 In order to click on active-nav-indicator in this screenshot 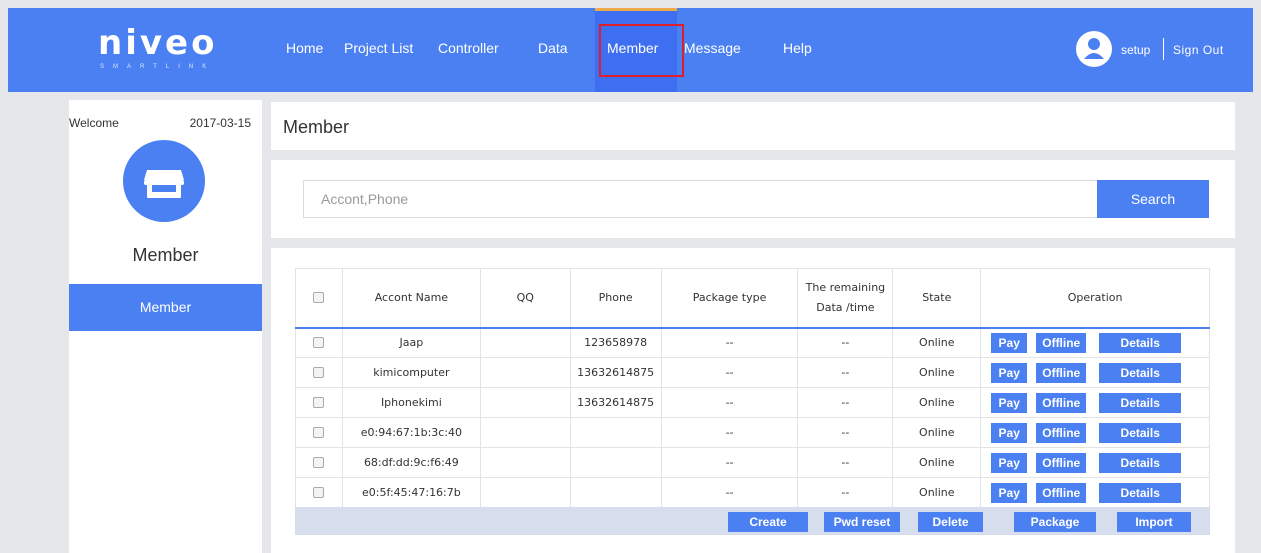, I will do `click(636, 9)`.